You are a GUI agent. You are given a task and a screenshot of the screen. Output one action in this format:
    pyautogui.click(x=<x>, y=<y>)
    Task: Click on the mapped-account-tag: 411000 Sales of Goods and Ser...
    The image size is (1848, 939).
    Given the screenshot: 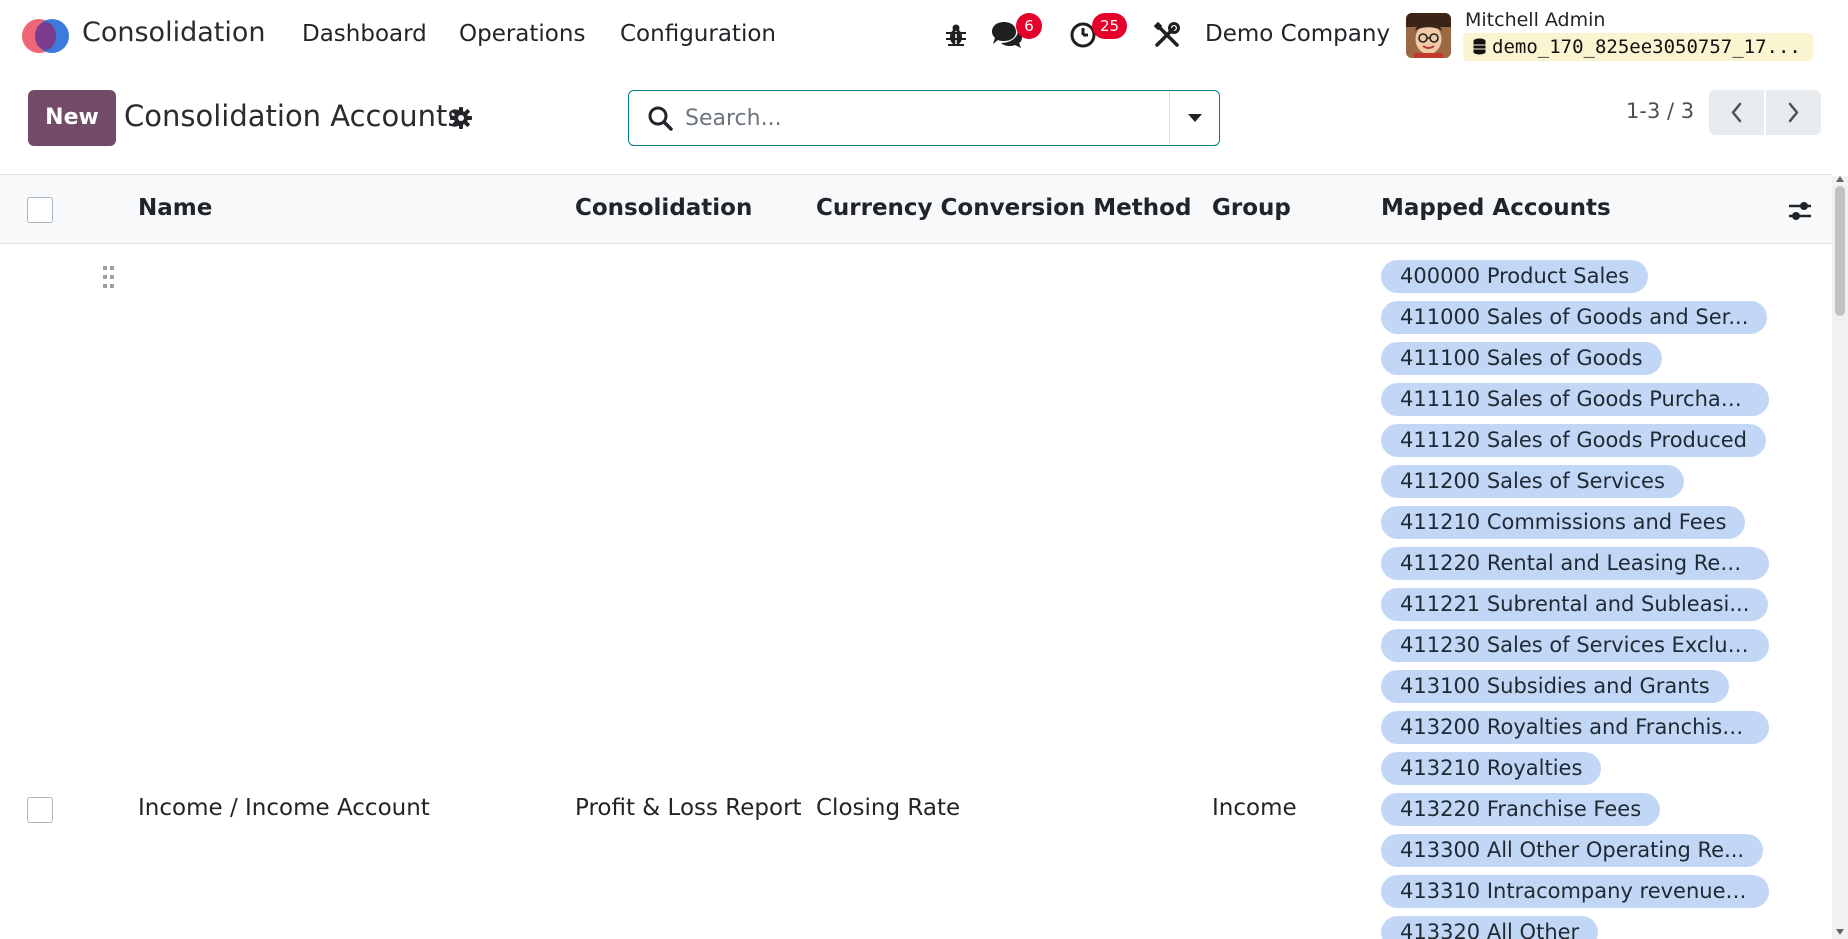 What is the action you would take?
    pyautogui.click(x=1574, y=317)
    